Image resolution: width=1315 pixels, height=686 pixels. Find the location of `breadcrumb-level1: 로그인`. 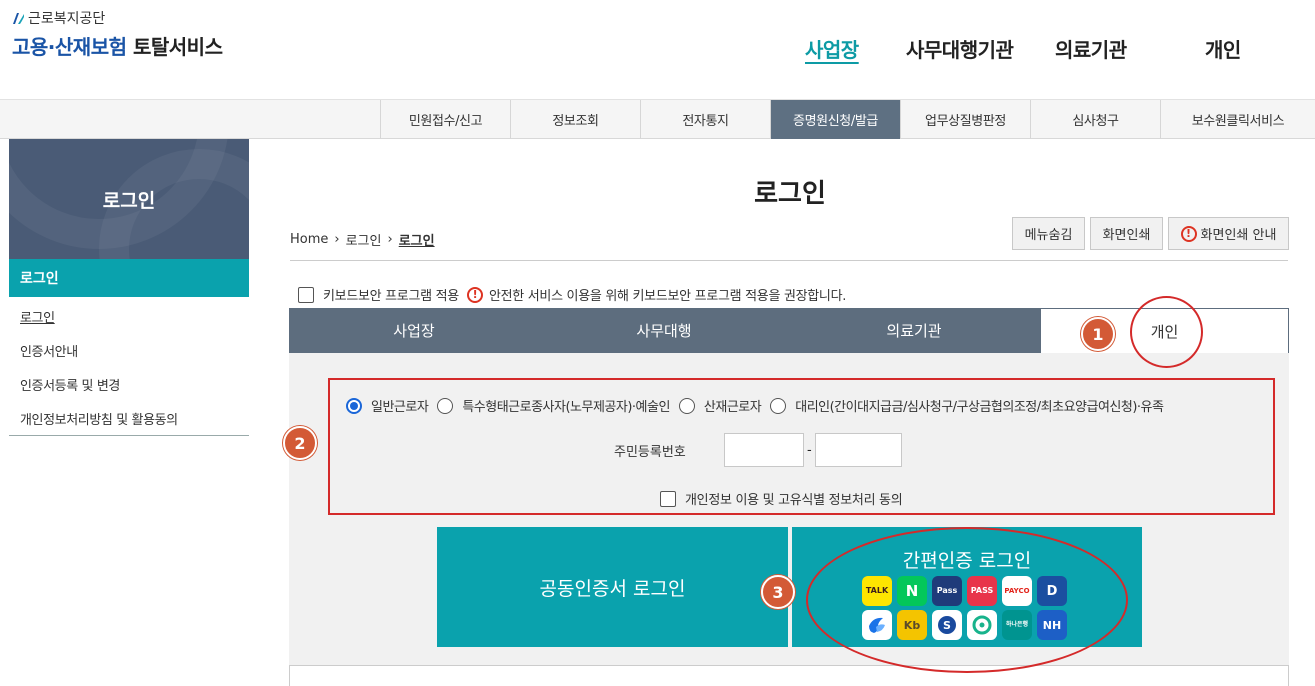

breadcrumb-level1: 로그인 is located at coordinates (364, 239).